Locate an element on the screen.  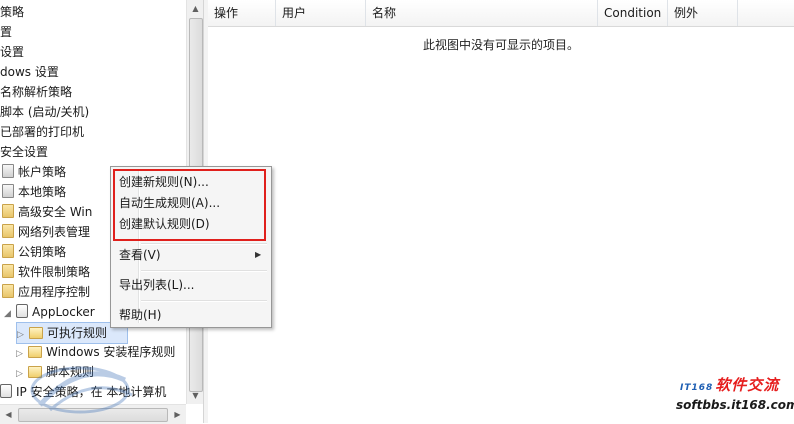
tree-item-network-list: 网络列表管理 is located at coordinates (46, 232).